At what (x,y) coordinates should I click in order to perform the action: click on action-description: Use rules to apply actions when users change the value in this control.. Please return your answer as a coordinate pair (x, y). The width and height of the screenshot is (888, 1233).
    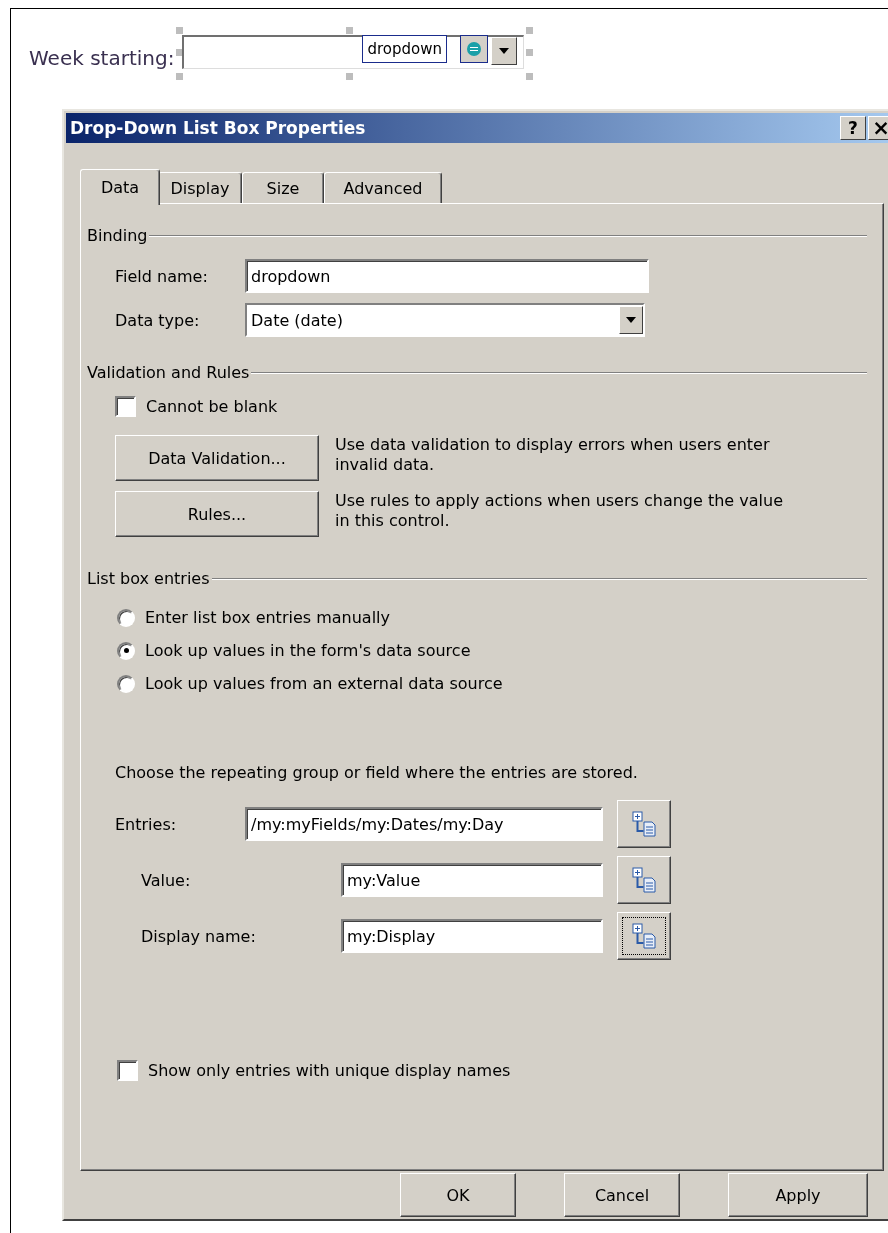
    Looking at the image, I should click on (559, 511).